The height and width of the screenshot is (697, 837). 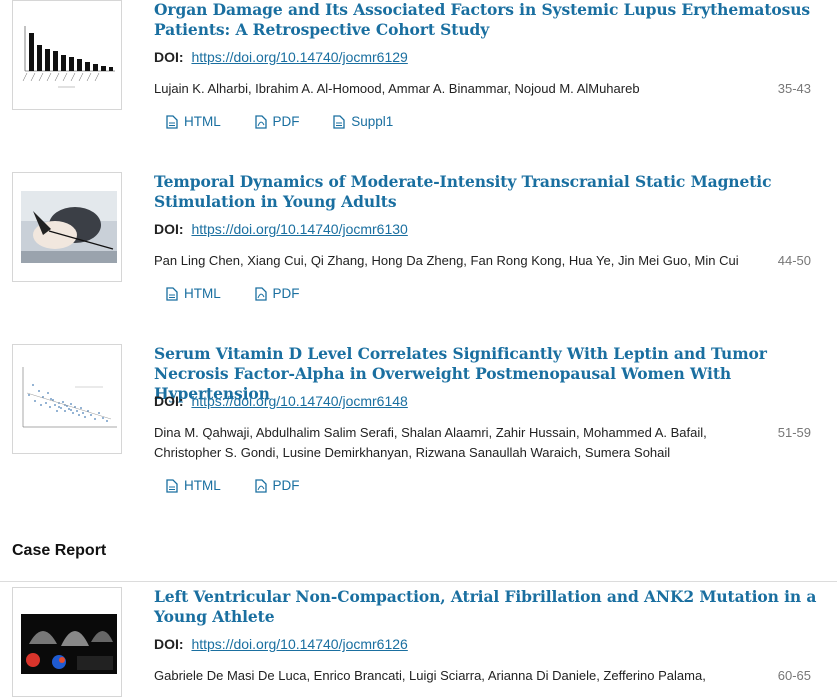 What do you see at coordinates (794, 675) in the screenshot?
I see `article-pages: 60-65` at bounding box center [794, 675].